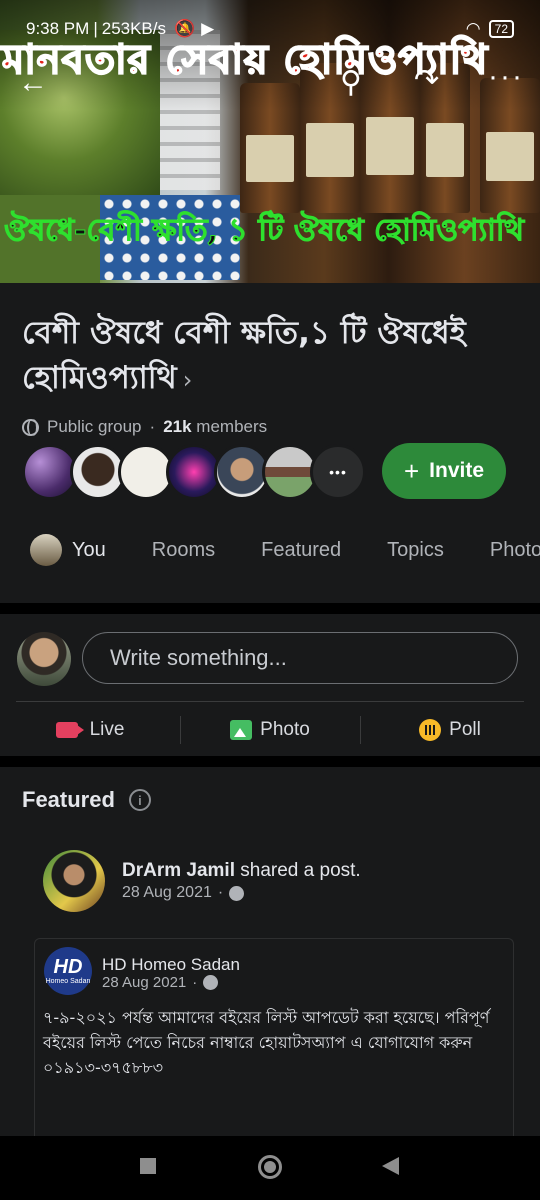  What do you see at coordinates (148, 1166) in the screenshot?
I see `recents-icon` at bounding box center [148, 1166].